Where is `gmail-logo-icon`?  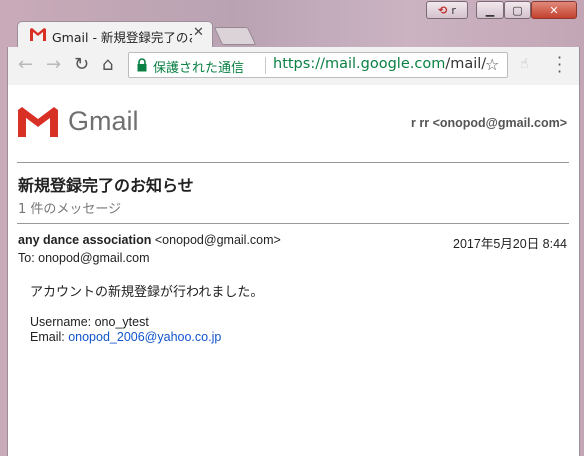 gmail-logo-icon is located at coordinates (38, 122).